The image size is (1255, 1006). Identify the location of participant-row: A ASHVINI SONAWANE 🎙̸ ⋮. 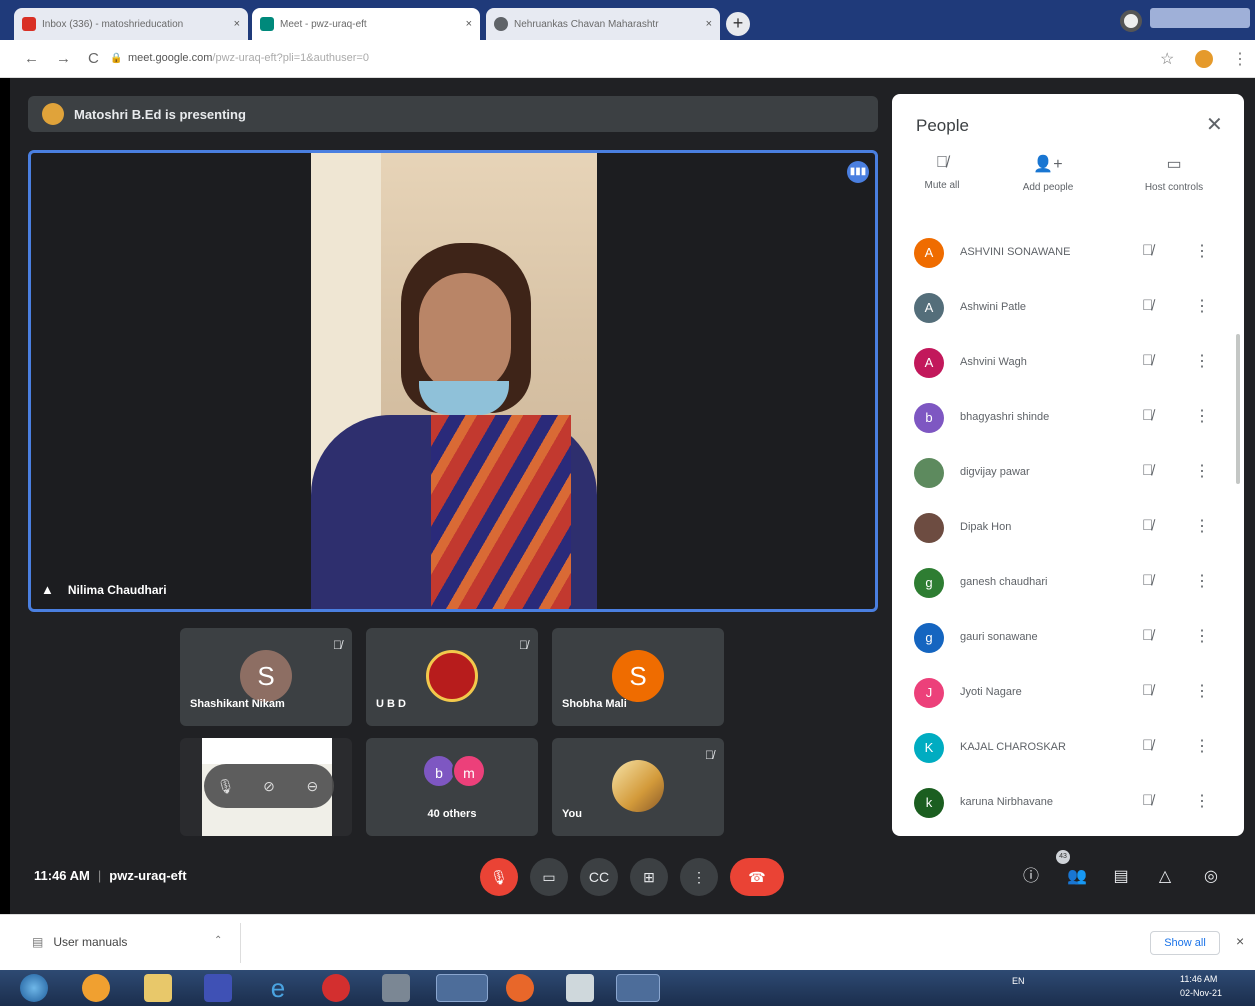
(1068, 253).